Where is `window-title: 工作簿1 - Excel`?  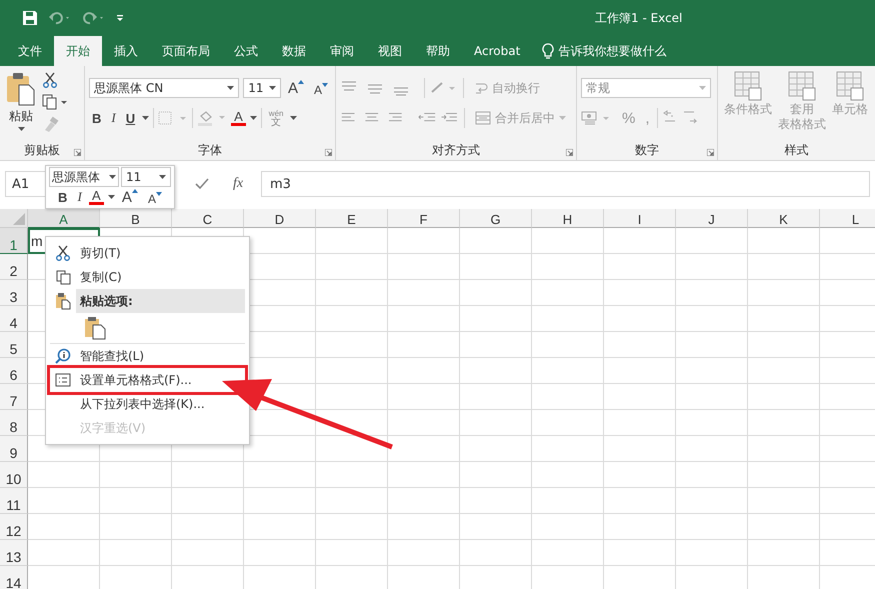
window-title: 工作簿1 - Excel is located at coordinates (638, 18).